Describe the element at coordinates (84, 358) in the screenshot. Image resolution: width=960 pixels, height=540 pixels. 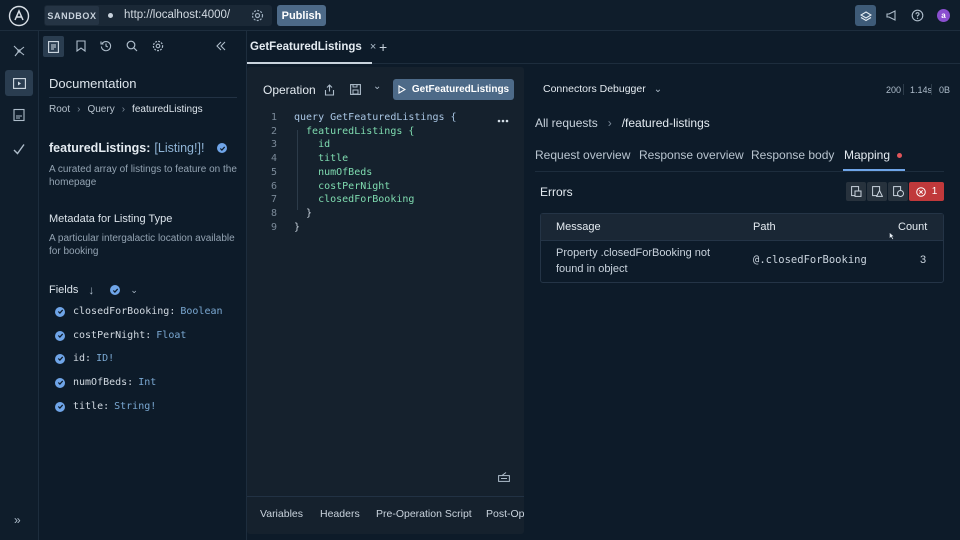
I see `field-item: id: ID!` at that location.